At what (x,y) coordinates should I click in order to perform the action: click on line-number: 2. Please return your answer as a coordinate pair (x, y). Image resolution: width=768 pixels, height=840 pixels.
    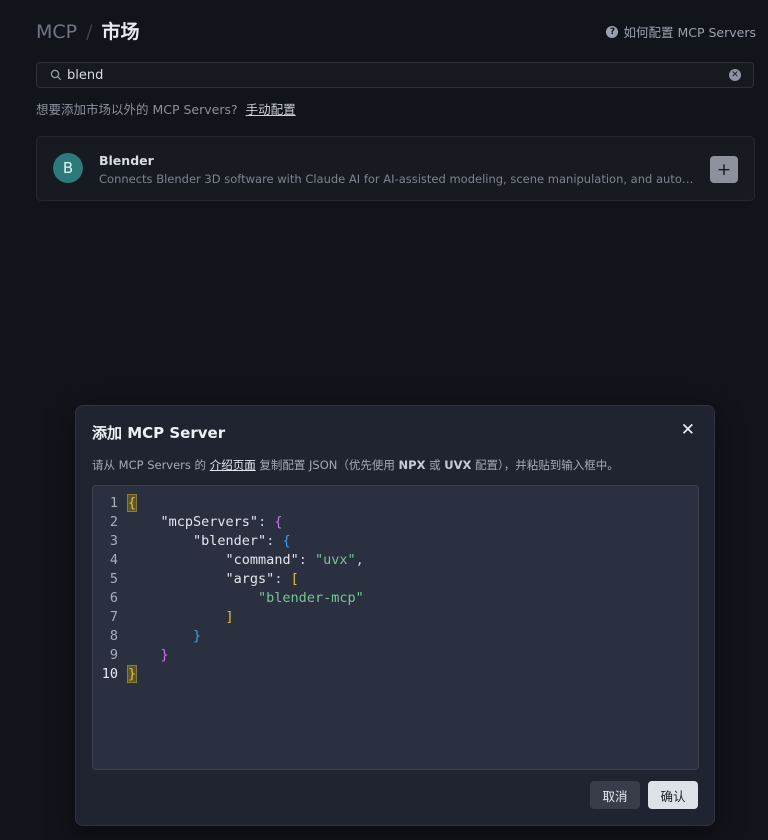
    Looking at the image, I should click on (113, 522).